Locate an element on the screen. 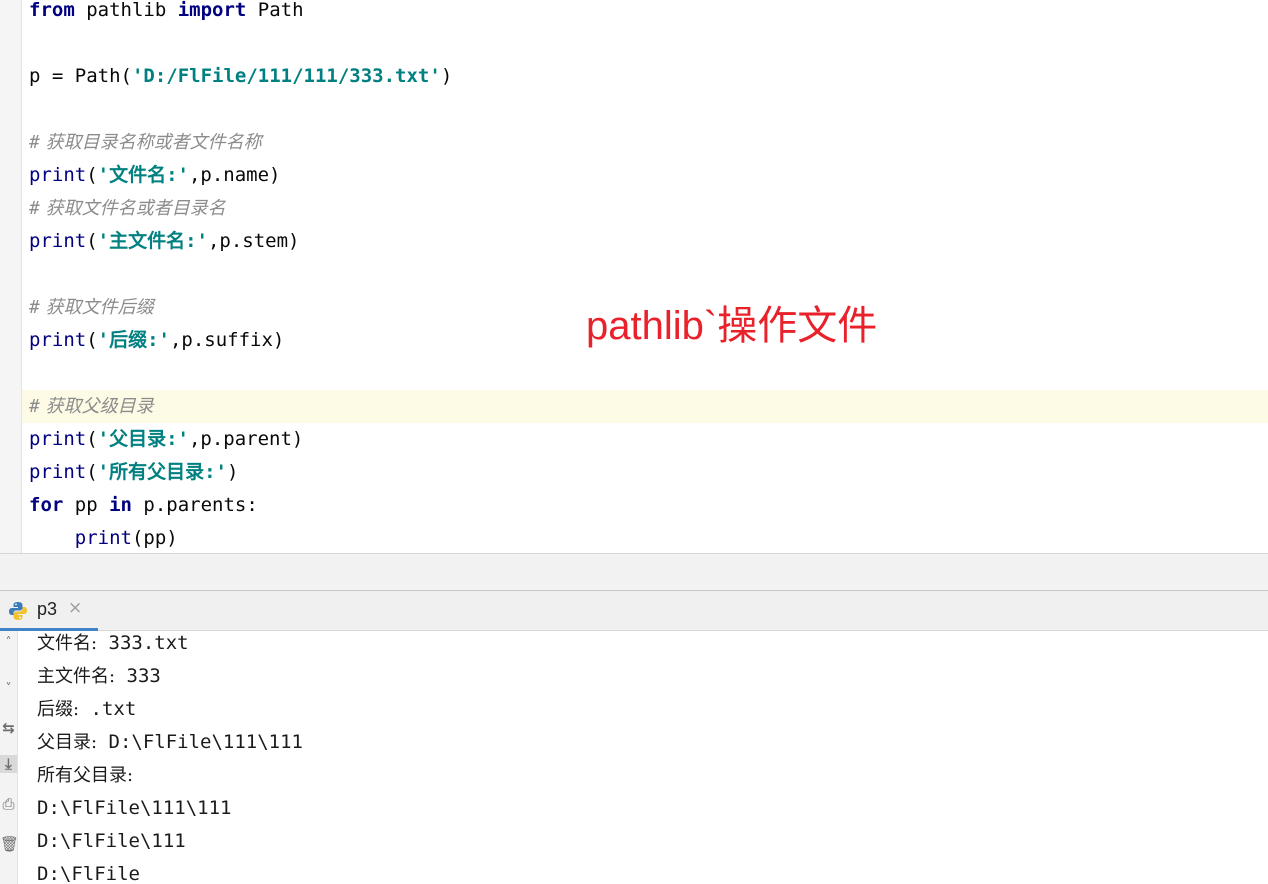 Image resolution: width=1268 pixels, height=884 pixels. red-annotation-text: pathlib`操作文件 is located at coordinates (732, 326).